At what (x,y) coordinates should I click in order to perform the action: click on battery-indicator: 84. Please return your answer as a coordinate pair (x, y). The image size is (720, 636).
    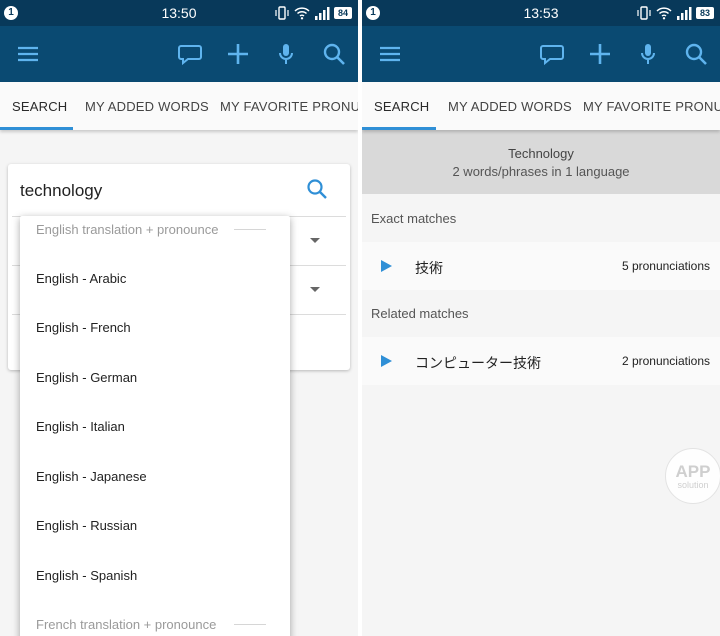
    Looking at the image, I should click on (343, 13).